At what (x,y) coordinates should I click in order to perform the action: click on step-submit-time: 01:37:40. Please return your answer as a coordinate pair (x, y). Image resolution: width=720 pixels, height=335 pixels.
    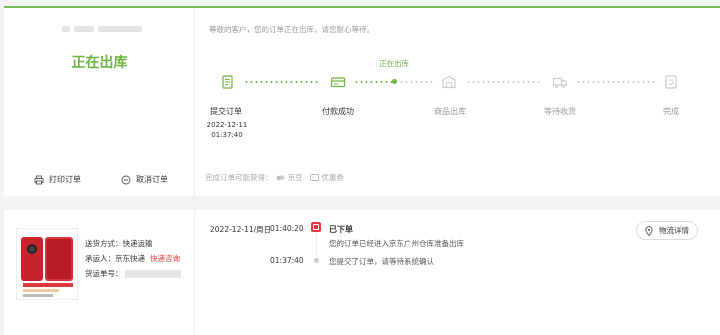
    Looking at the image, I should click on (227, 135).